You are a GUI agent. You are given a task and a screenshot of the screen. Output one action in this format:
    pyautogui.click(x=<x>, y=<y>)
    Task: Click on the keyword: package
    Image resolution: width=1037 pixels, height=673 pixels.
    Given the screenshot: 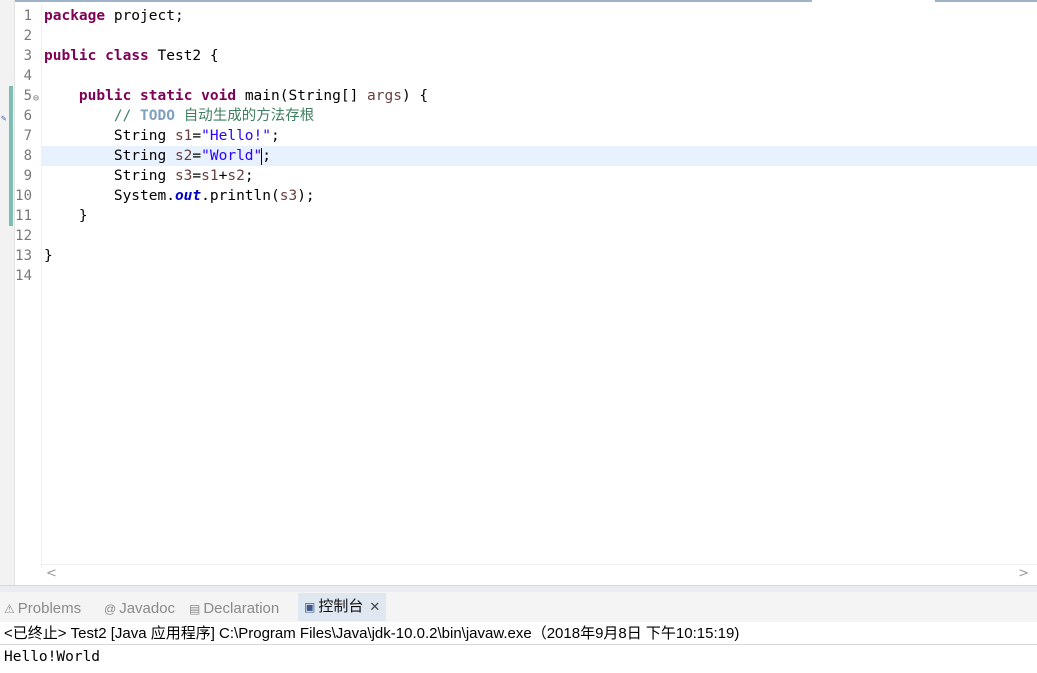 What is the action you would take?
    pyautogui.click(x=75, y=16)
    